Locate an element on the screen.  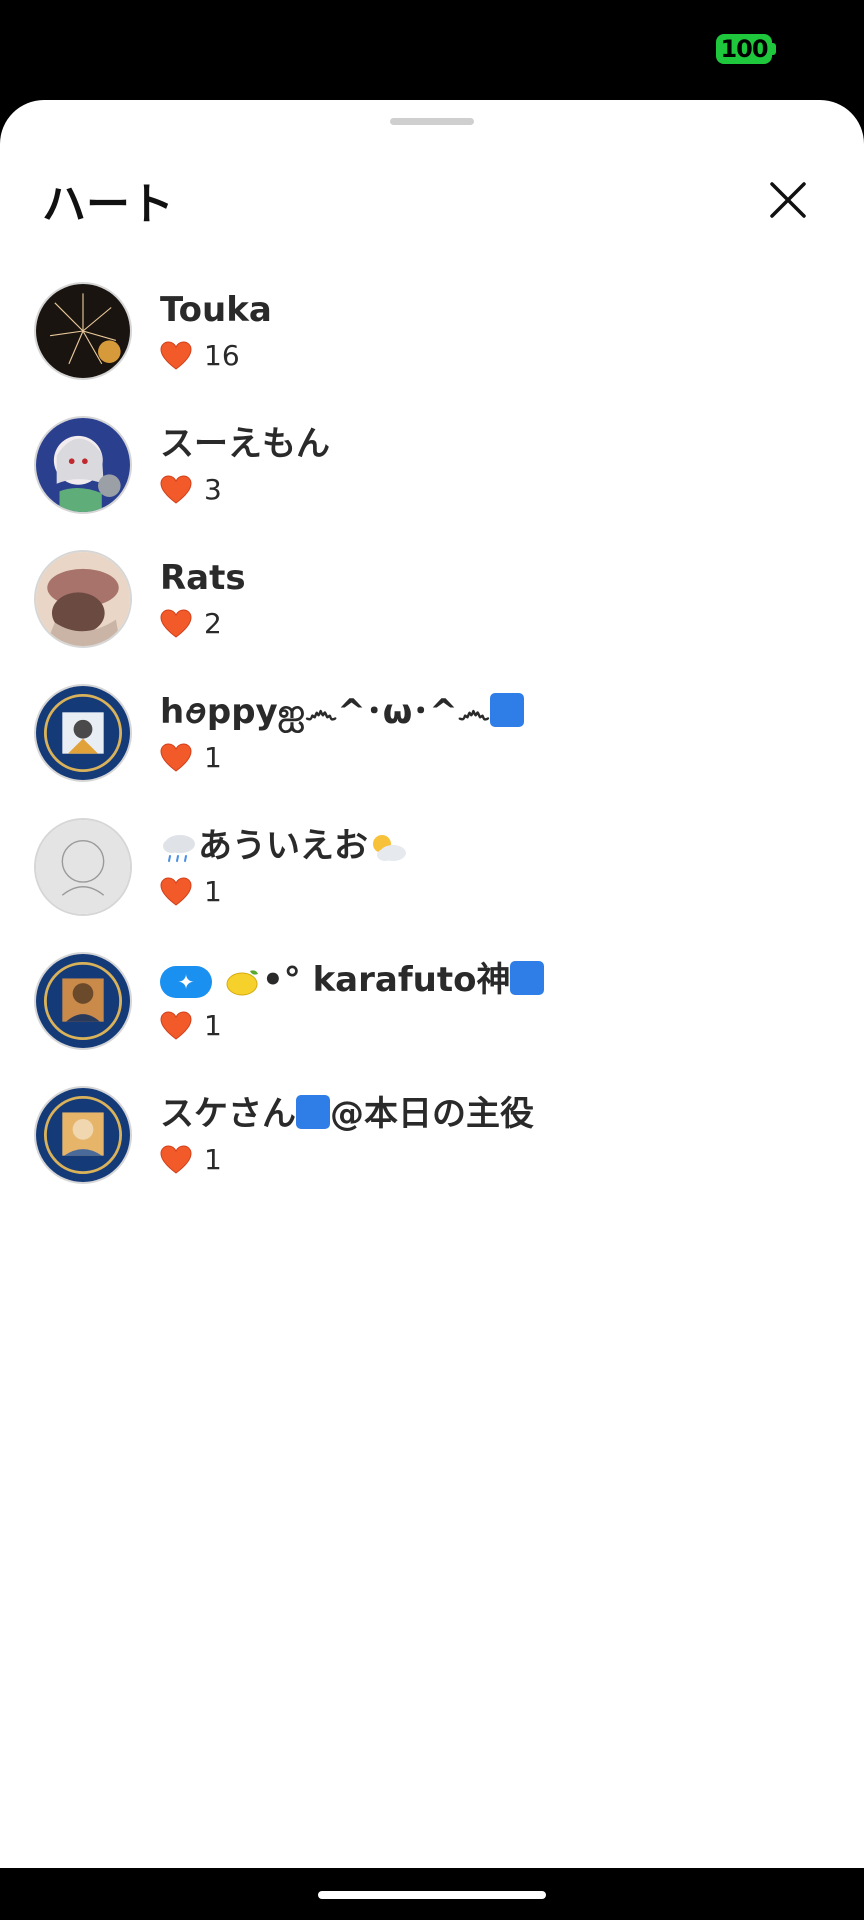
list-item: スケさん @本日の主役 1 is located at coordinates (432, 1153).